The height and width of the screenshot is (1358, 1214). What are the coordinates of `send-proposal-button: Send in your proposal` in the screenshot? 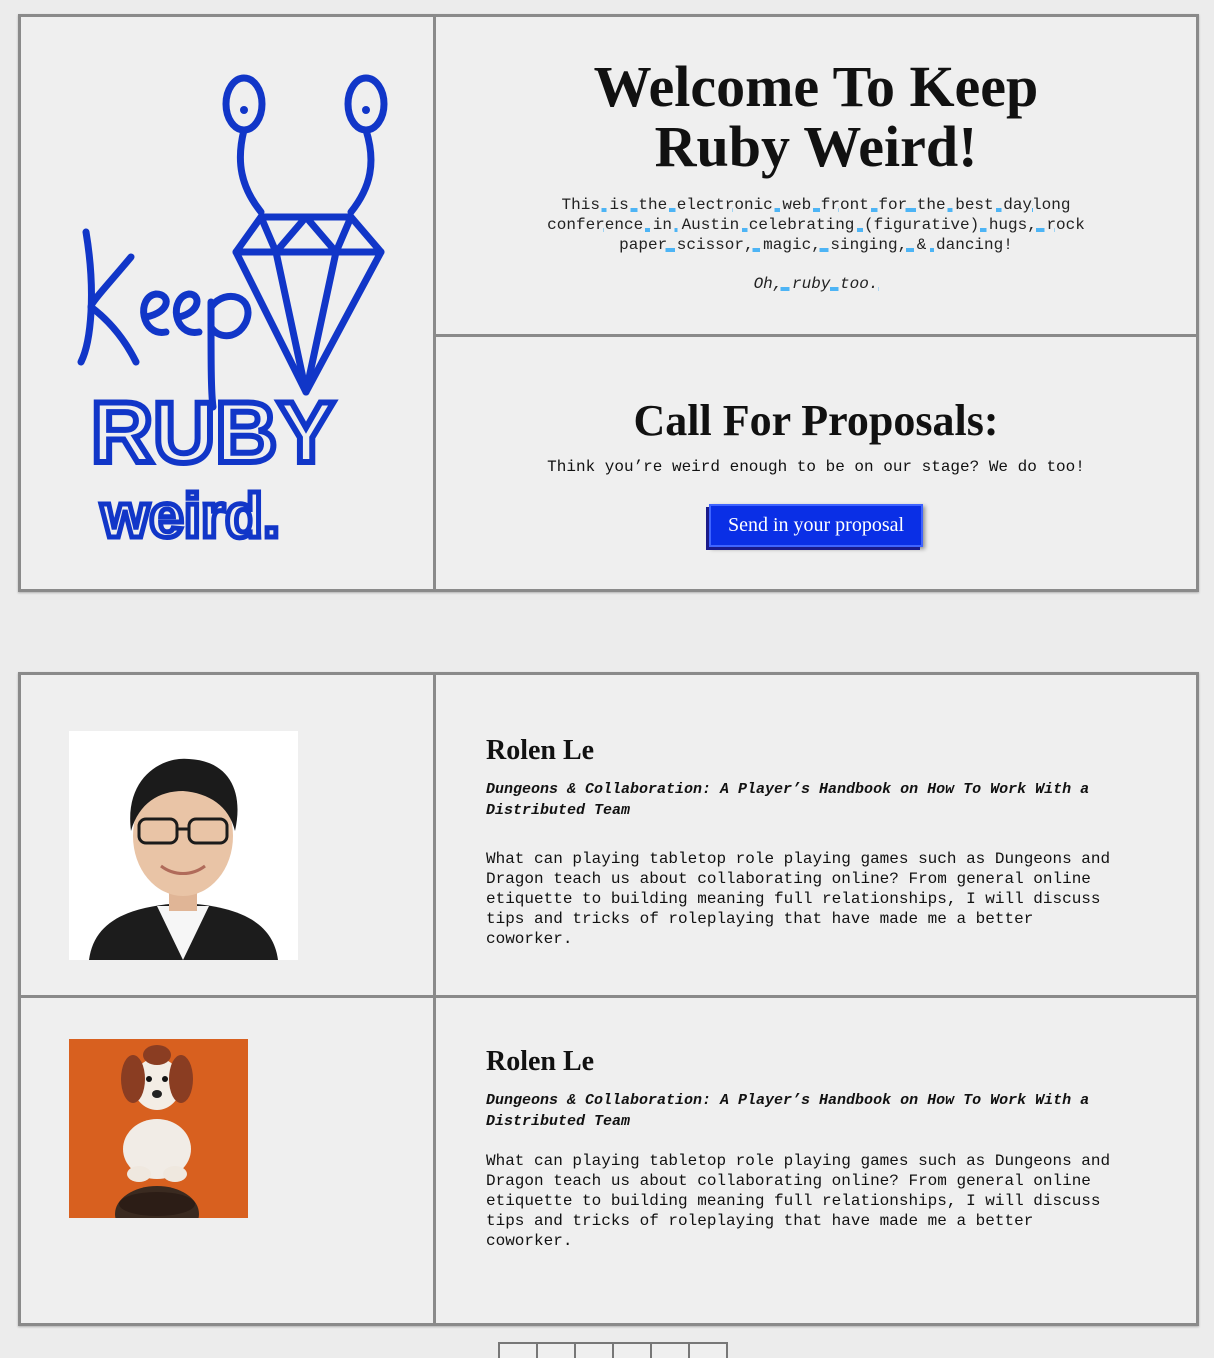 It's located at (816, 525).